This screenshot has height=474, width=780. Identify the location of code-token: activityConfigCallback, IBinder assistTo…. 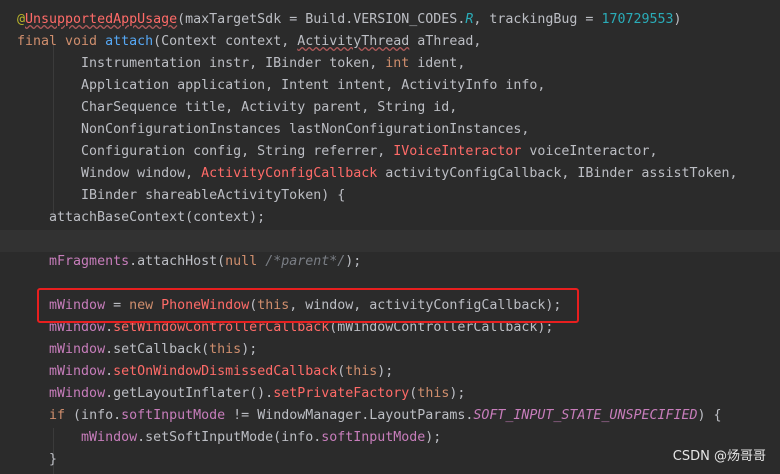
(557, 173).